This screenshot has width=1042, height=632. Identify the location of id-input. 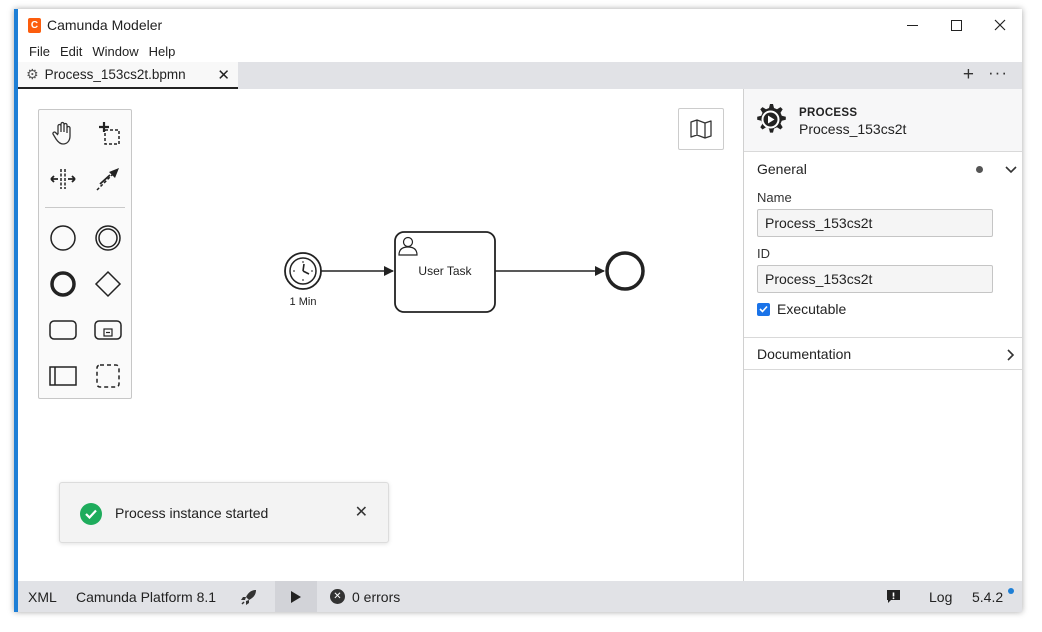
(875, 279).